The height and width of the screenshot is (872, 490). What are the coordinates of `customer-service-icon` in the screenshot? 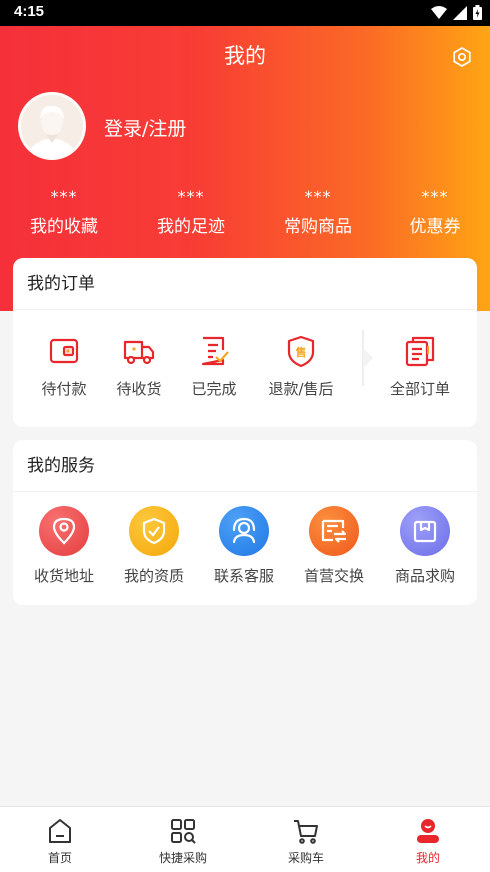 It's located at (244, 530).